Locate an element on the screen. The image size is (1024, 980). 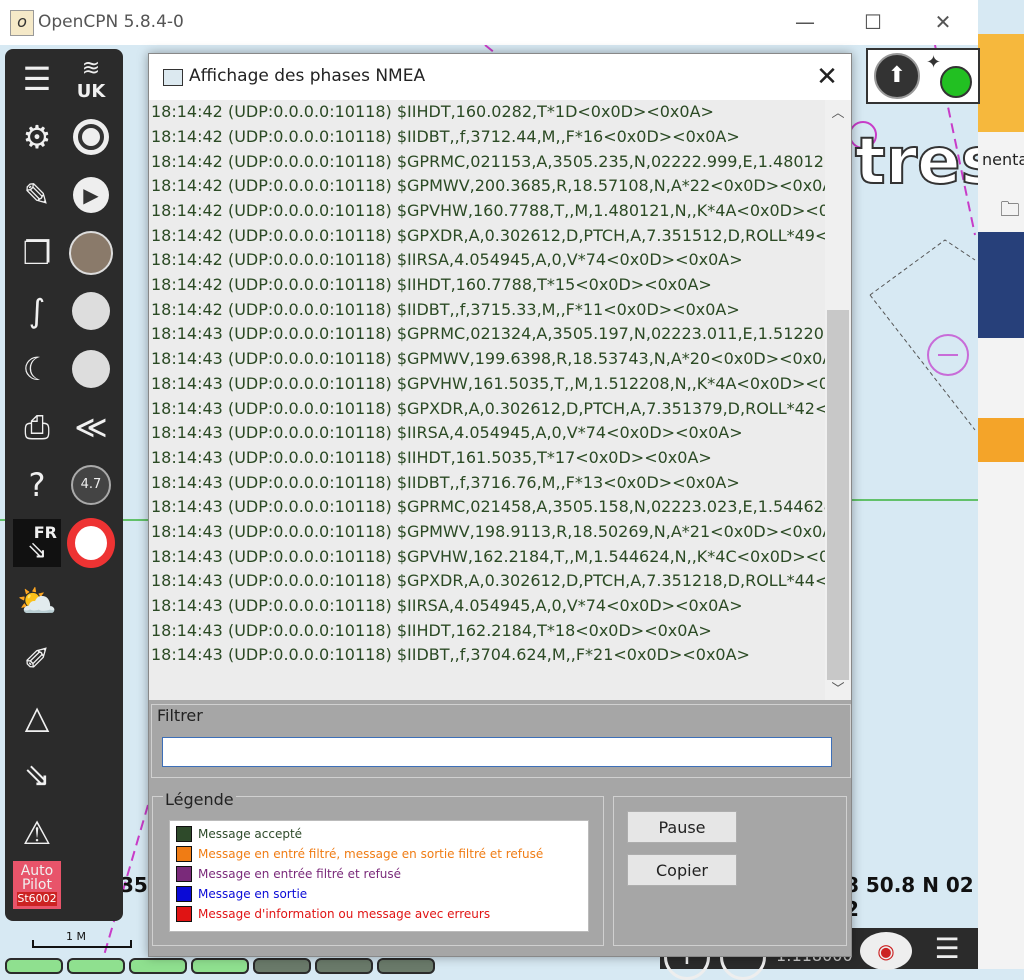
waypoint-triangle-icon: △ is located at coordinates (37, 717).